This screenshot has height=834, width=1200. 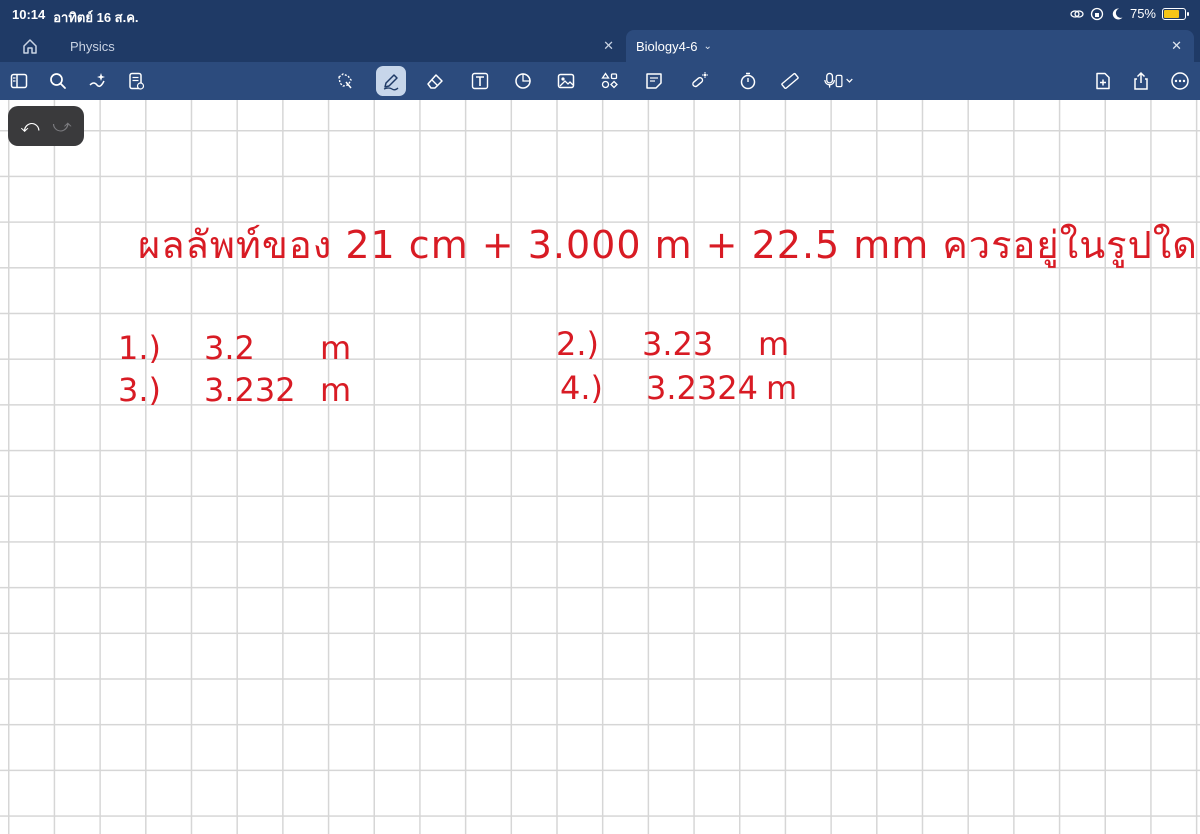 I want to click on laser-icon, so click(x=700, y=80).